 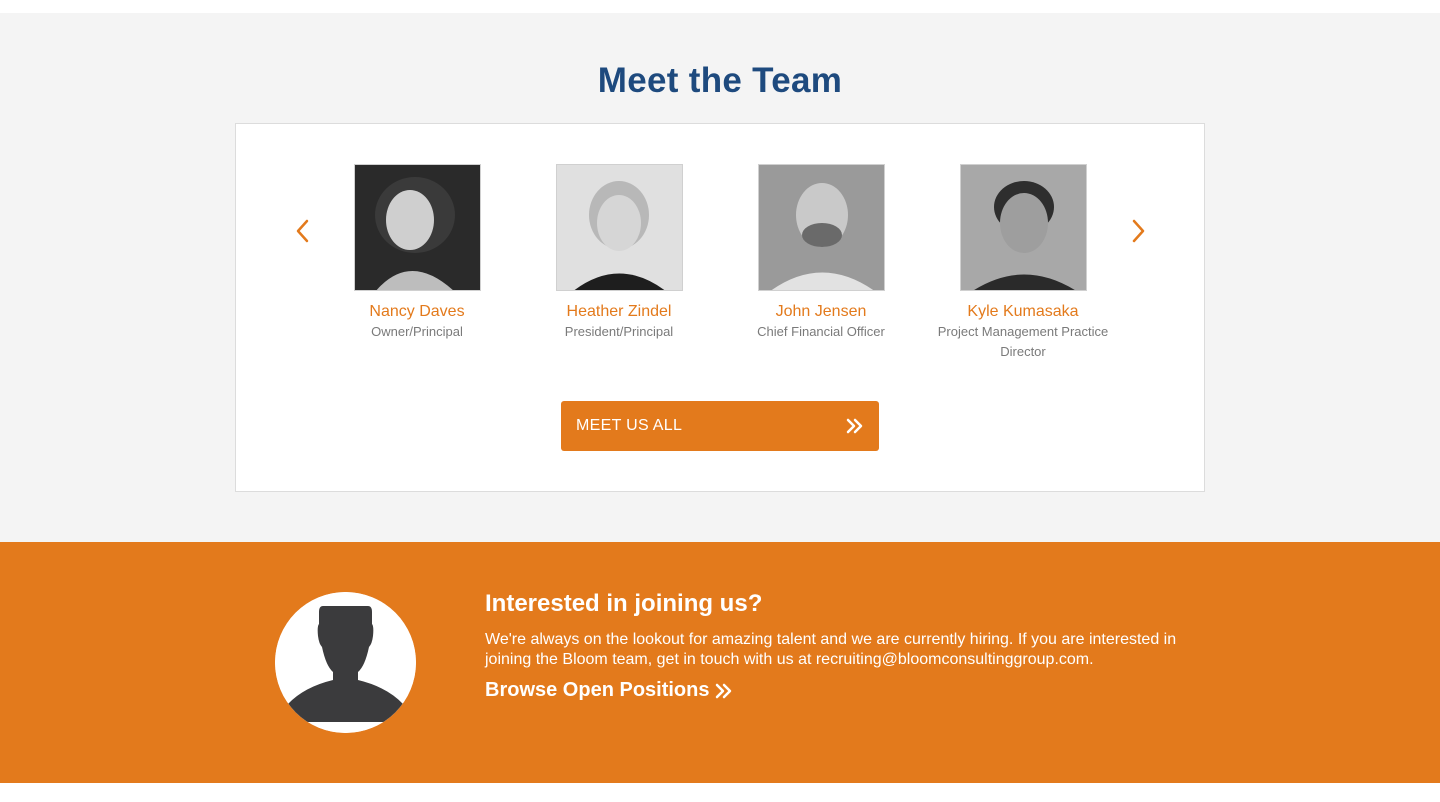 I want to click on carousel-next-button, so click(x=1139, y=231).